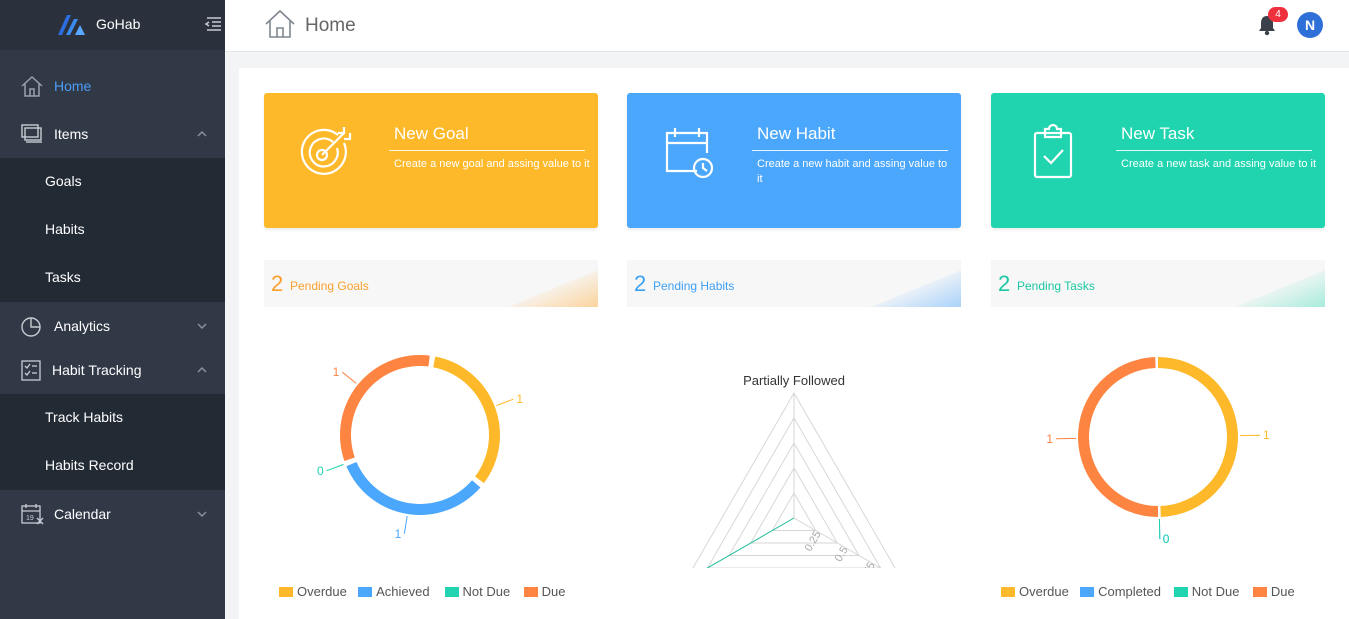  Describe the element at coordinates (796, 133) in the screenshot. I see `card-title: New Habit` at that location.